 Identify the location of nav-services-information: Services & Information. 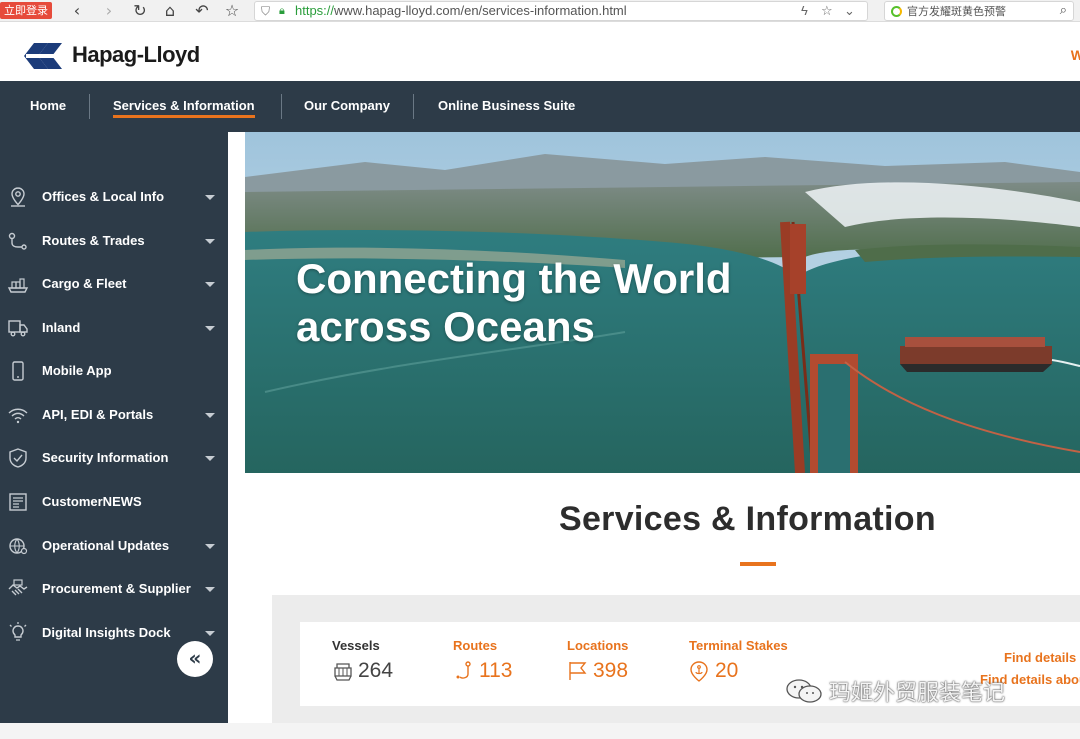
(184, 108).